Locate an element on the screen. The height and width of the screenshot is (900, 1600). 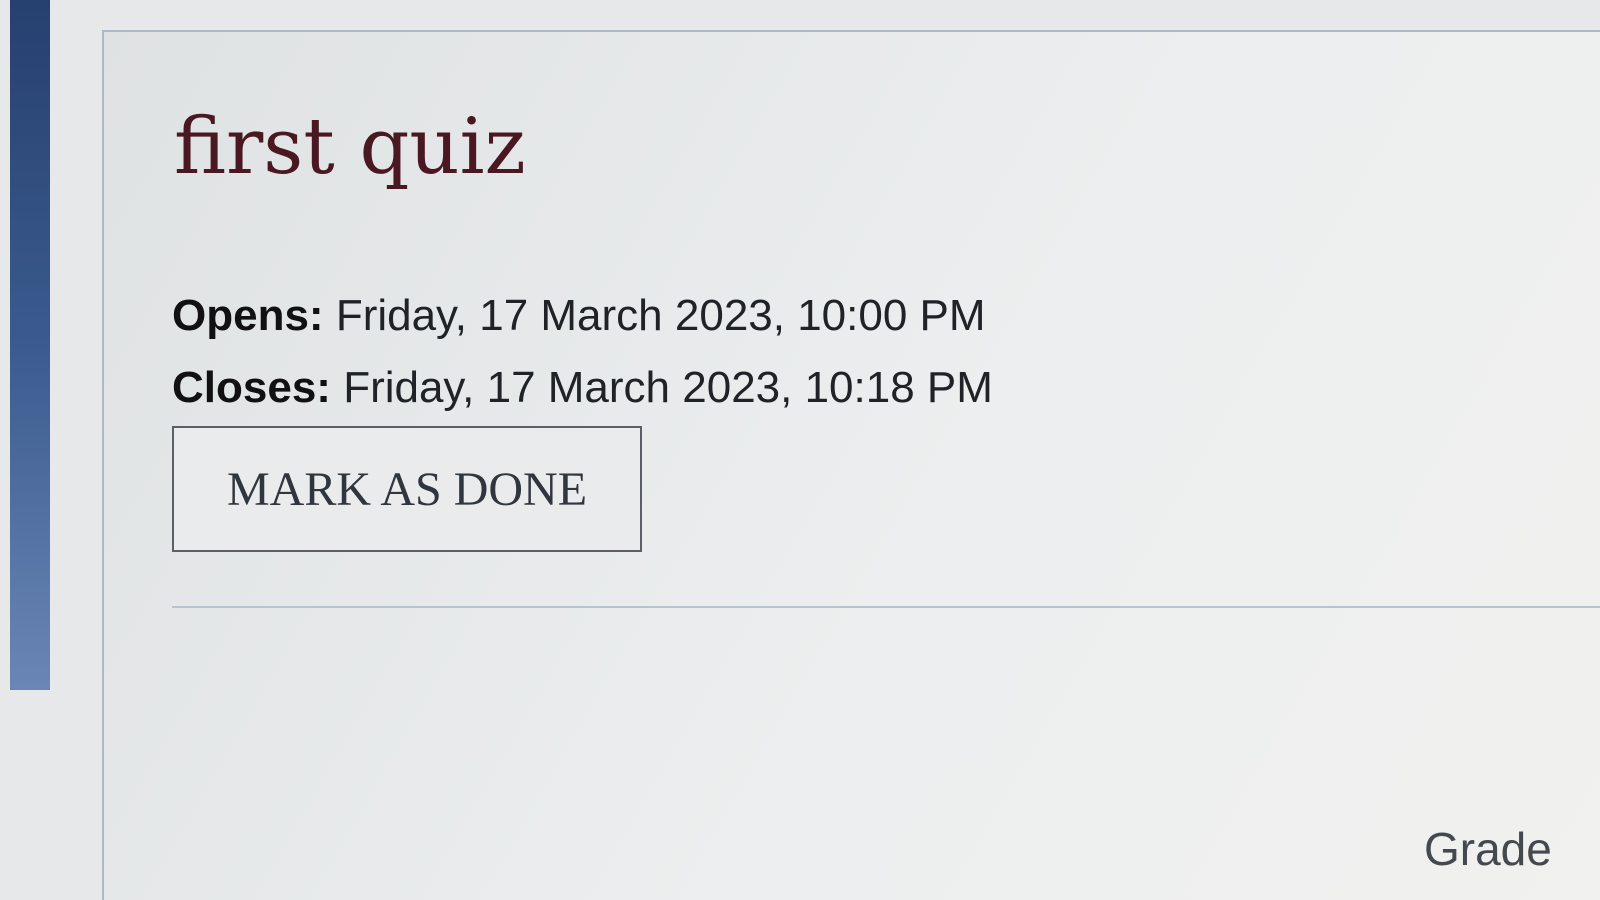
closes-row: Closes: Friday, 17 March 2023, 10:18 PM is located at coordinates (582, 388).